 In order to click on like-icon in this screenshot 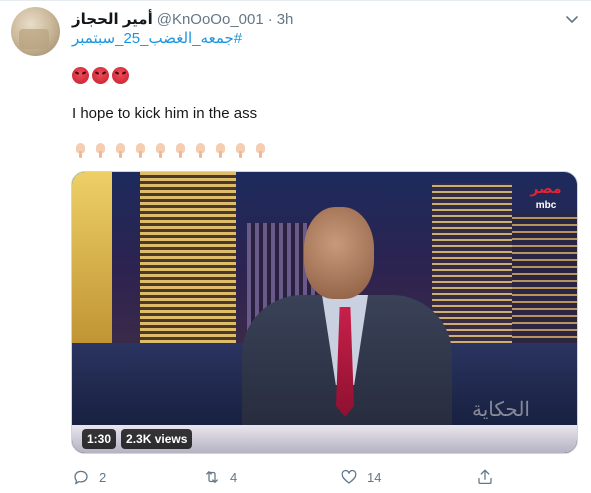, I will do `click(349, 476)`.